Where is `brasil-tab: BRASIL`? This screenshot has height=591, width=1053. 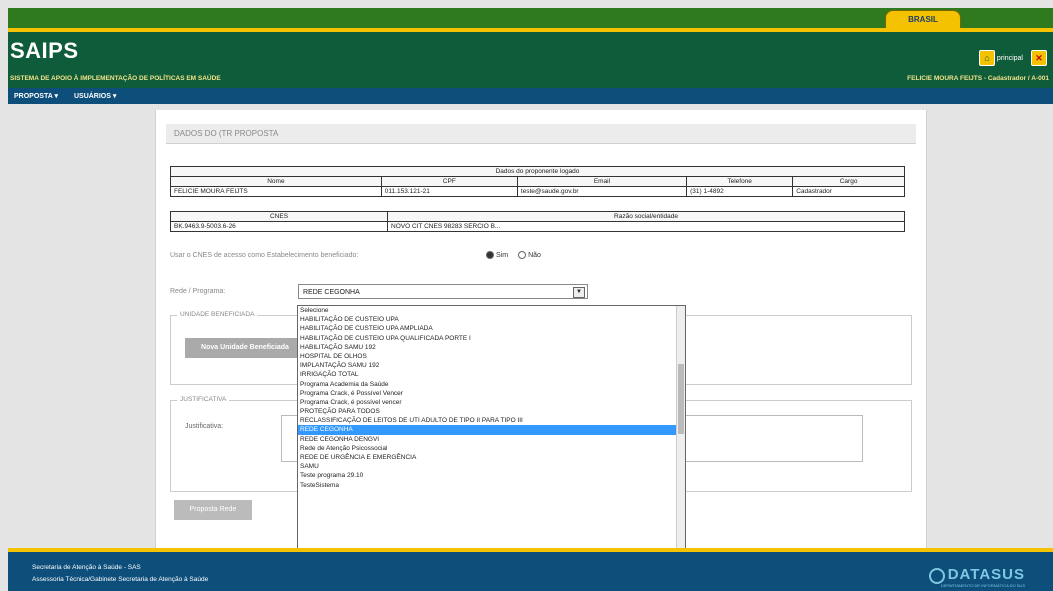
brasil-tab: BRASIL is located at coordinates (923, 19).